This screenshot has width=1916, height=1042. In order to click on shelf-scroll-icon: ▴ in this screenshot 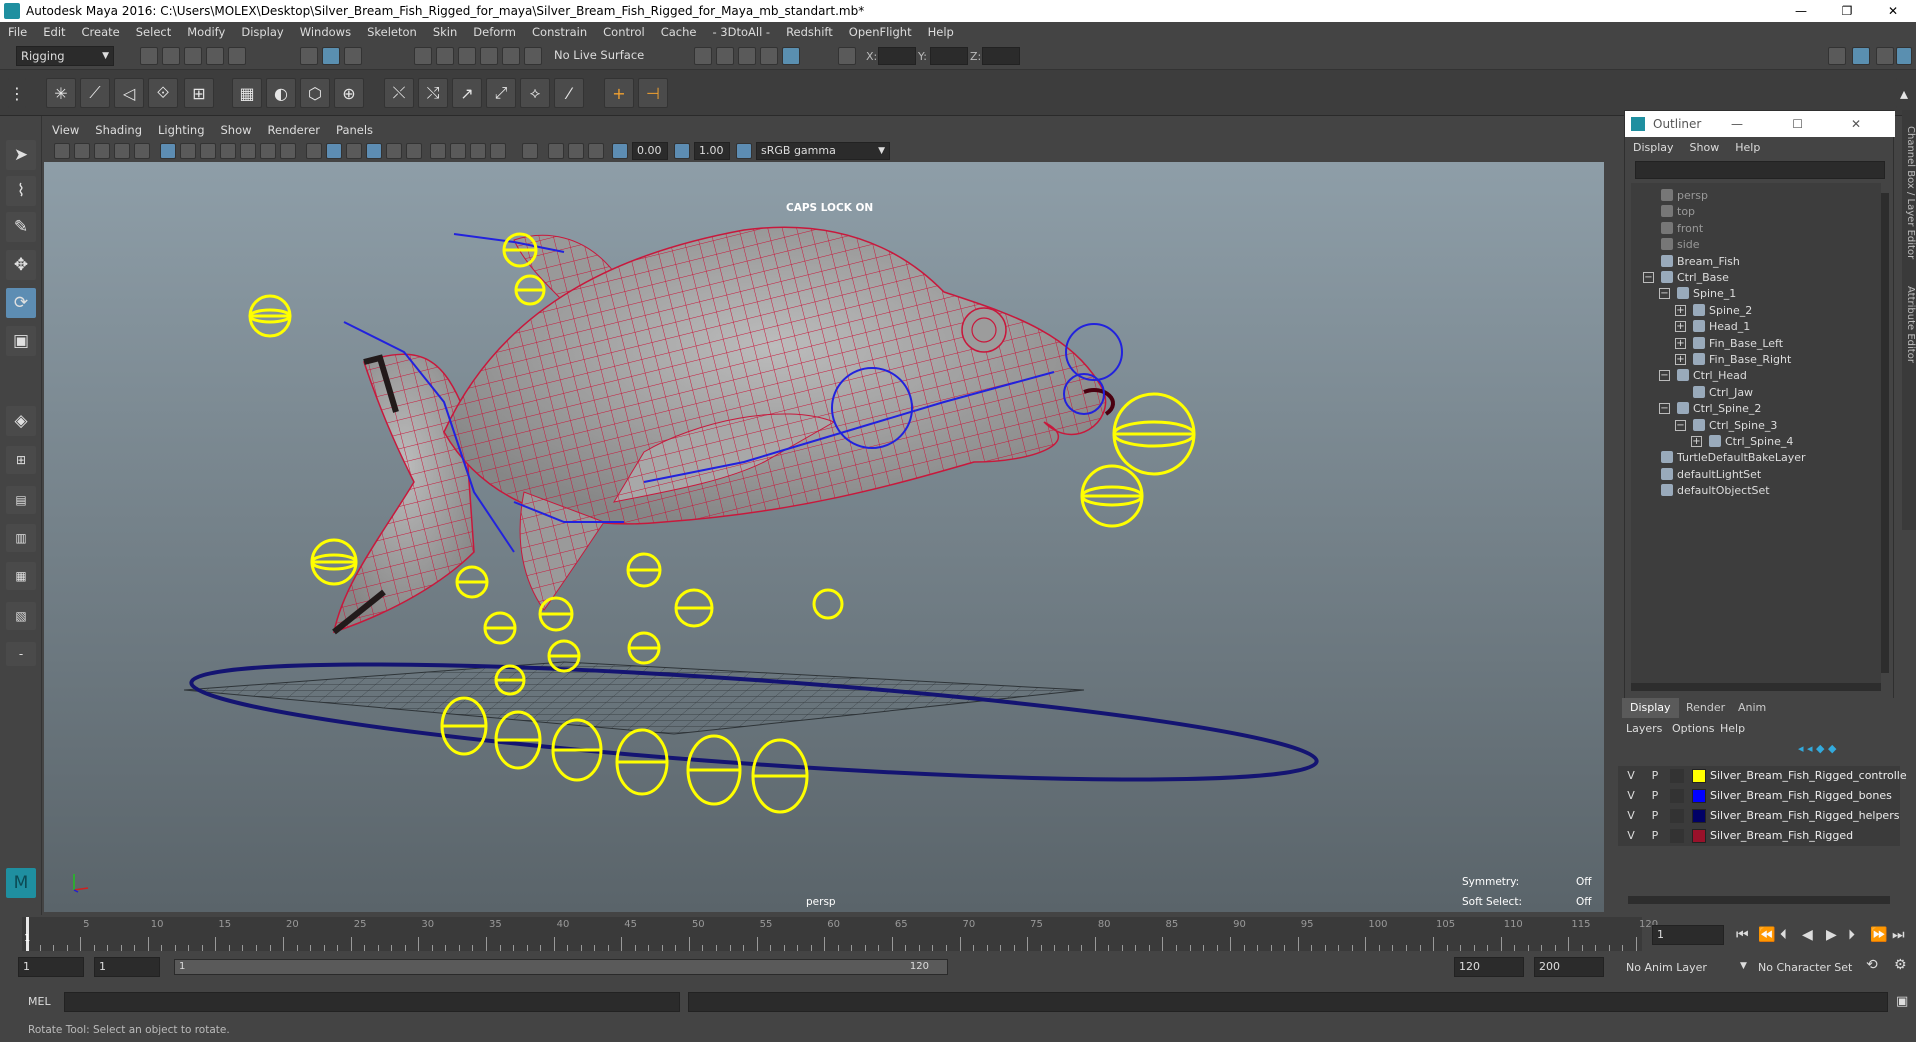, I will do `click(1904, 93)`.